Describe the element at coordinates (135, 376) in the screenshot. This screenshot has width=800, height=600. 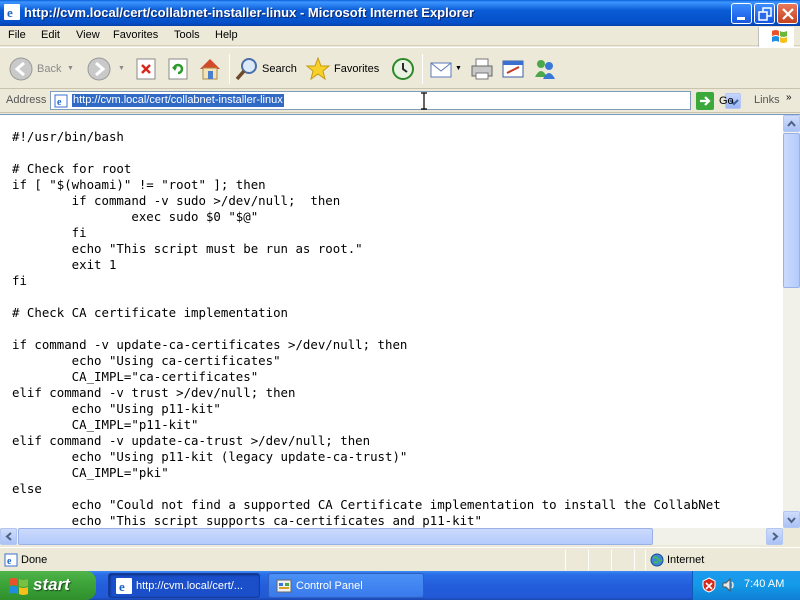
I see `code-line: CA_IMPL="ca-certificates"` at that location.